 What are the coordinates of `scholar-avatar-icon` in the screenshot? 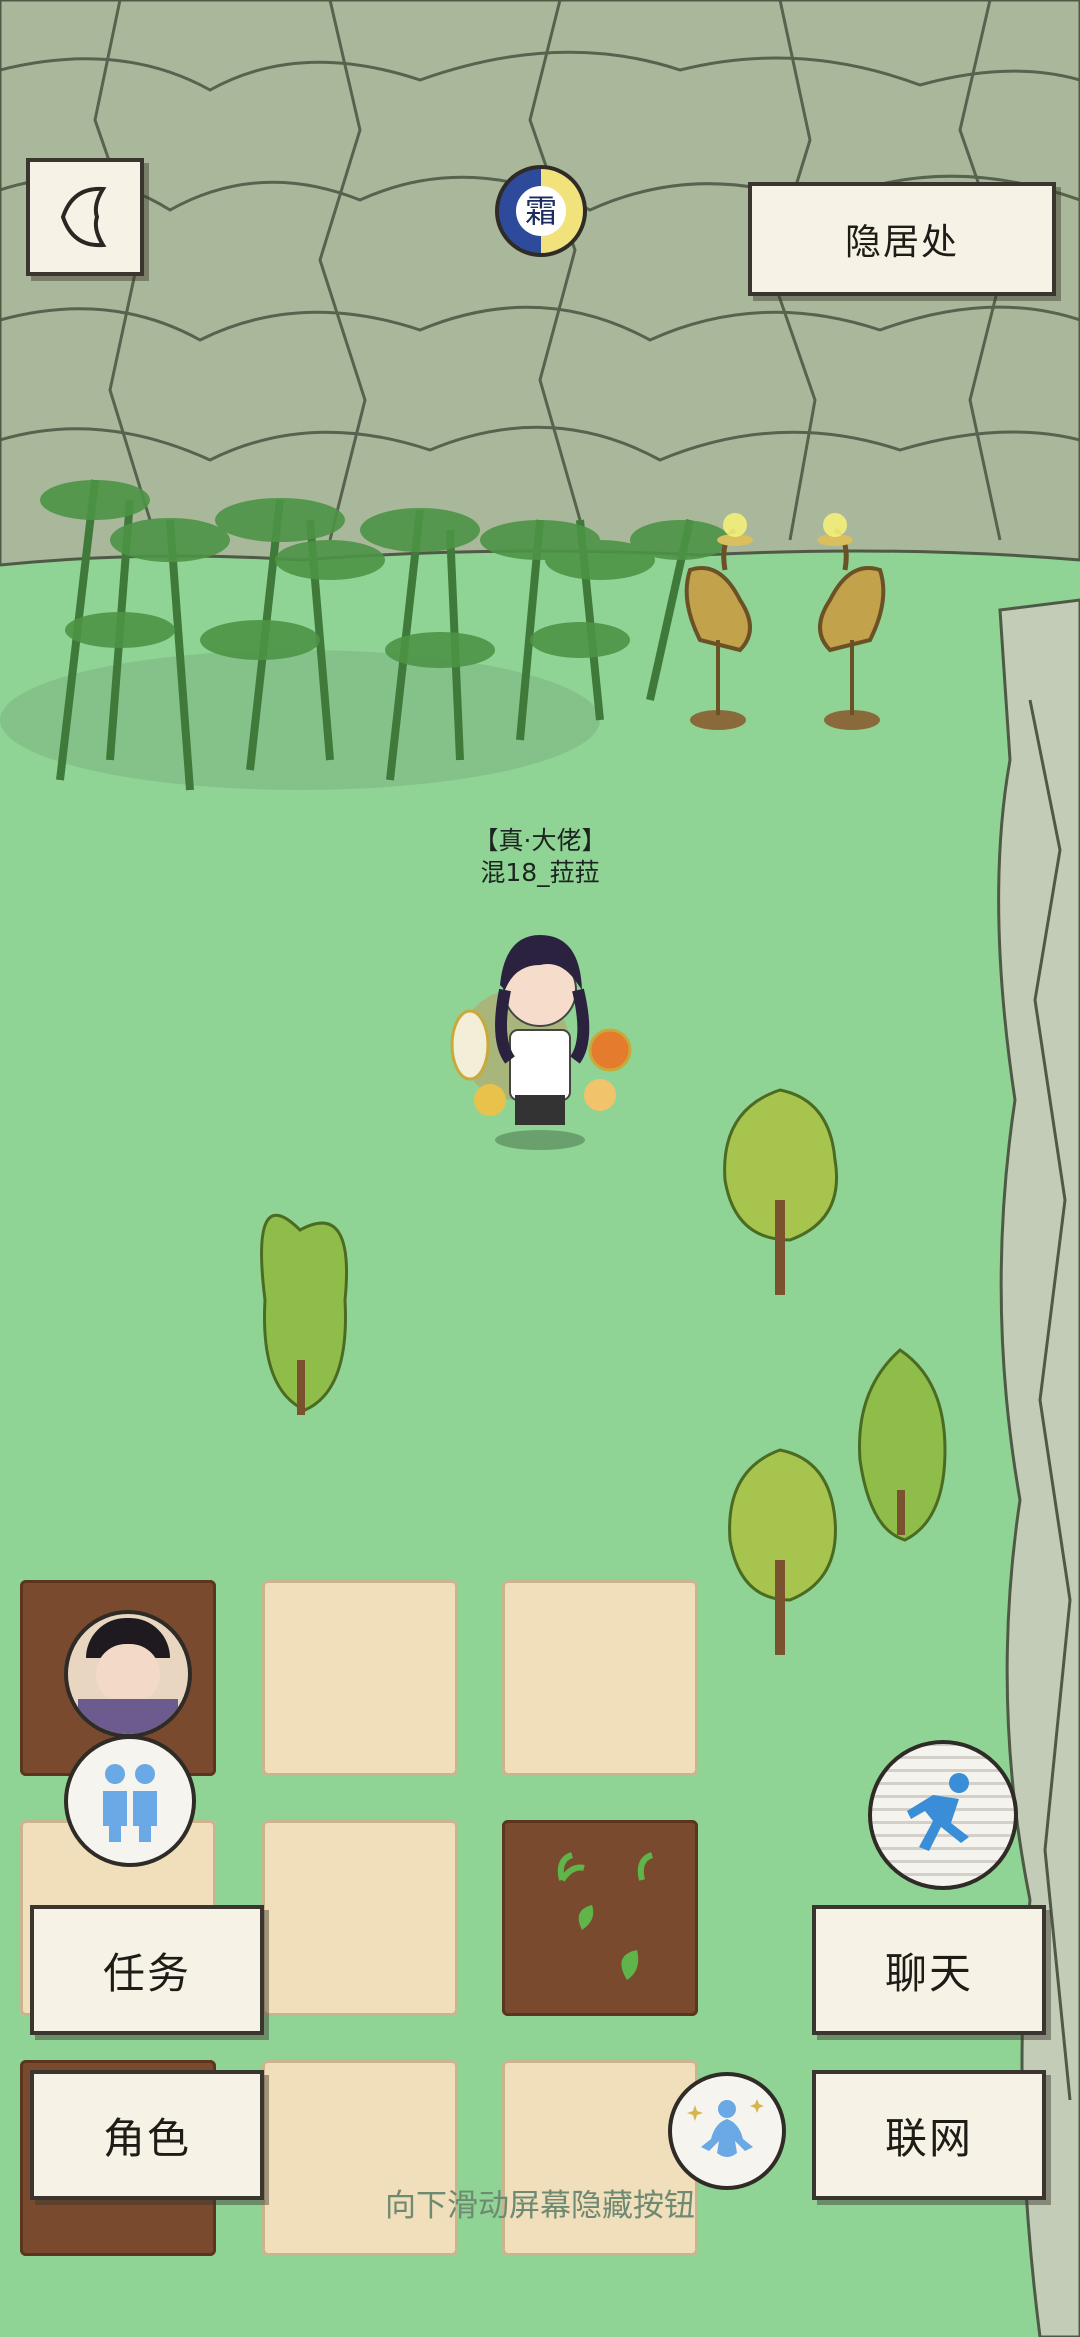 It's located at (128, 1674).